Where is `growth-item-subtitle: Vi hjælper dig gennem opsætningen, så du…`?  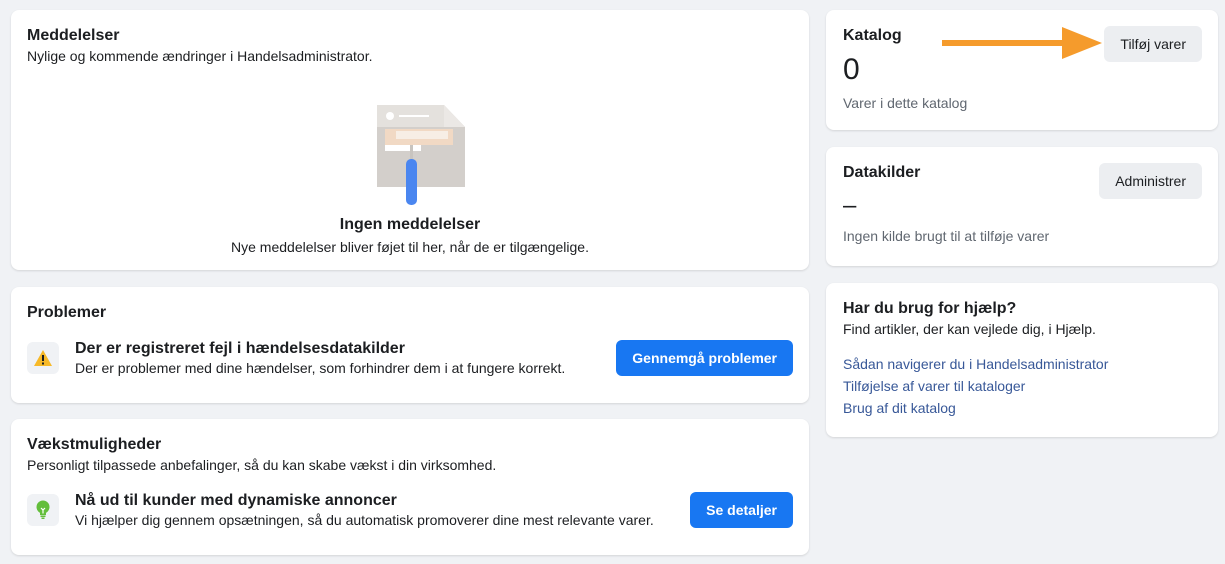
growth-item-subtitle: Vi hjælper dig gennem opsætningen, så du… is located at coordinates (364, 520).